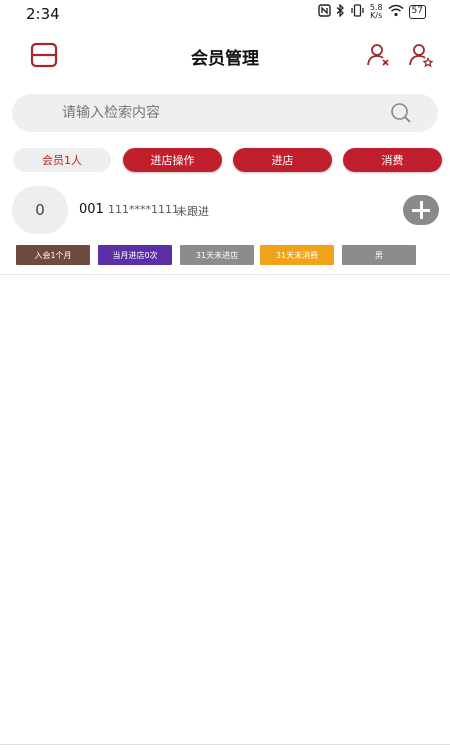 The height and width of the screenshot is (750, 450). I want to click on enter-store-button: 进店, so click(282, 160).